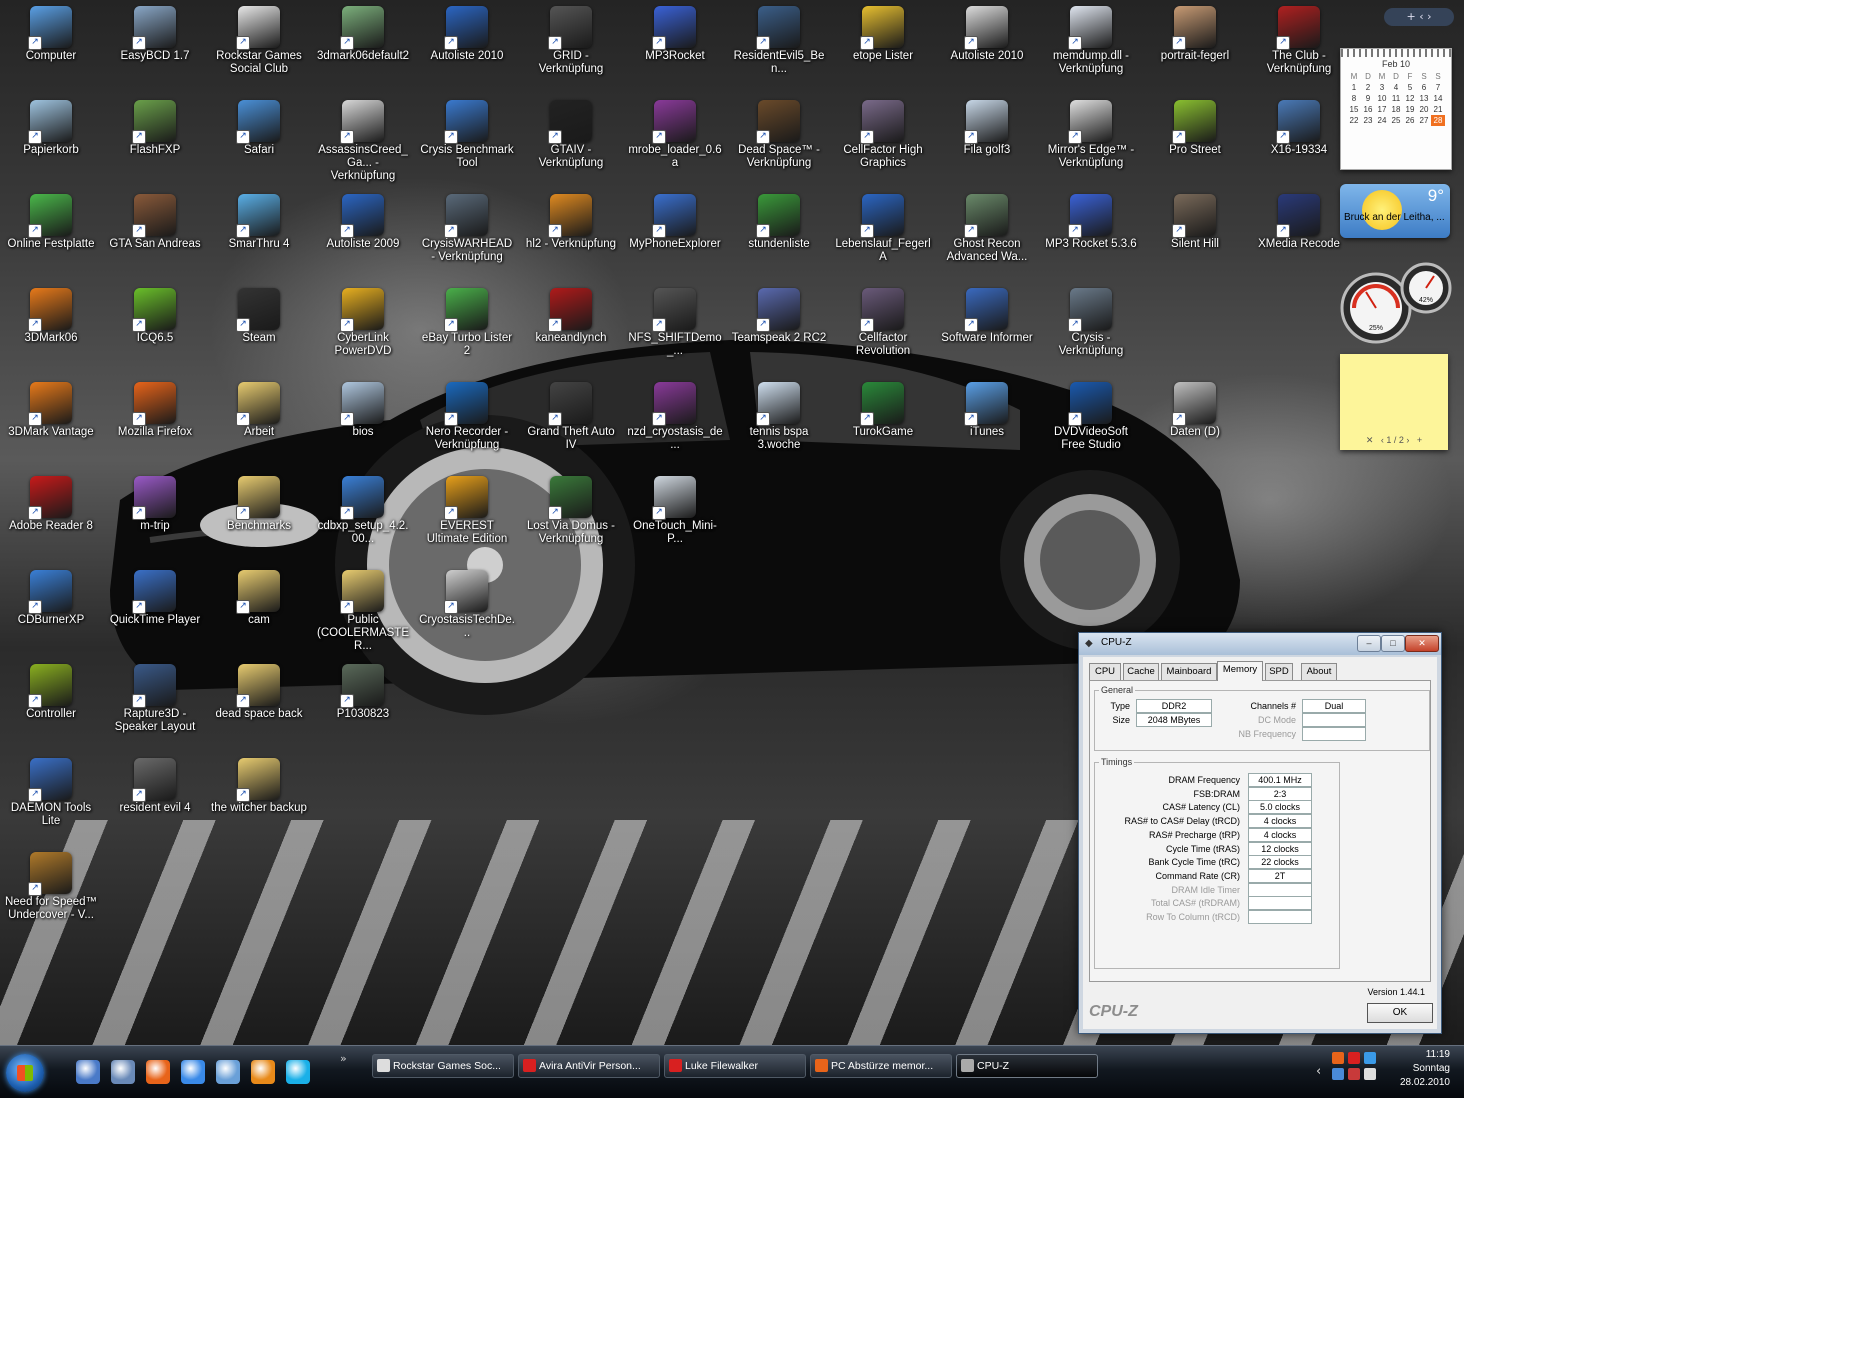 This screenshot has height=1349, width=1872. What do you see at coordinates (571, 219) in the screenshot?
I see `desktop-icon: ↗ hl2 - Verknüpfung` at bounding box center [571, 219].